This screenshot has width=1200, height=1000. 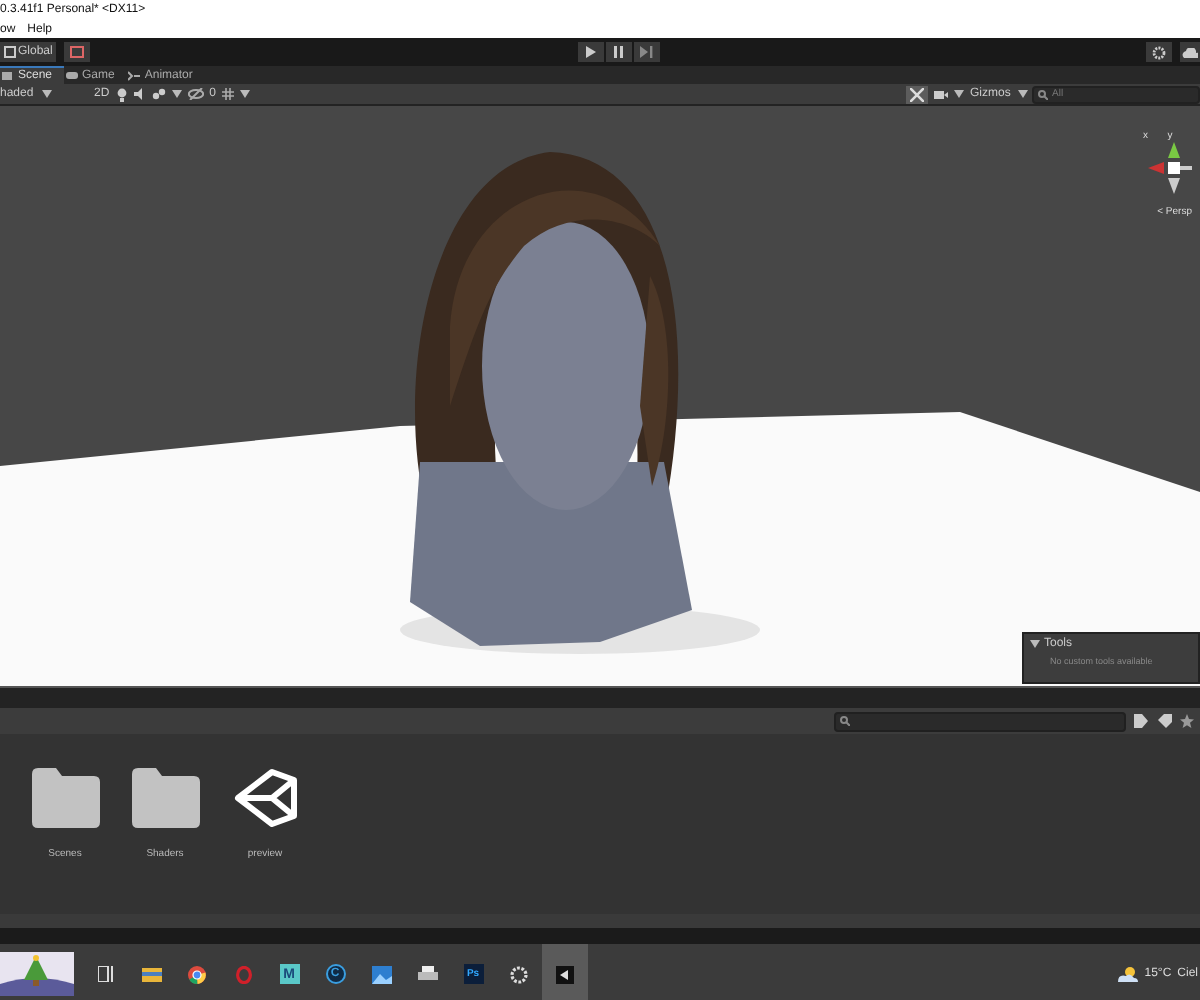 I want to click on app-icon, so click(x=565, y=974).